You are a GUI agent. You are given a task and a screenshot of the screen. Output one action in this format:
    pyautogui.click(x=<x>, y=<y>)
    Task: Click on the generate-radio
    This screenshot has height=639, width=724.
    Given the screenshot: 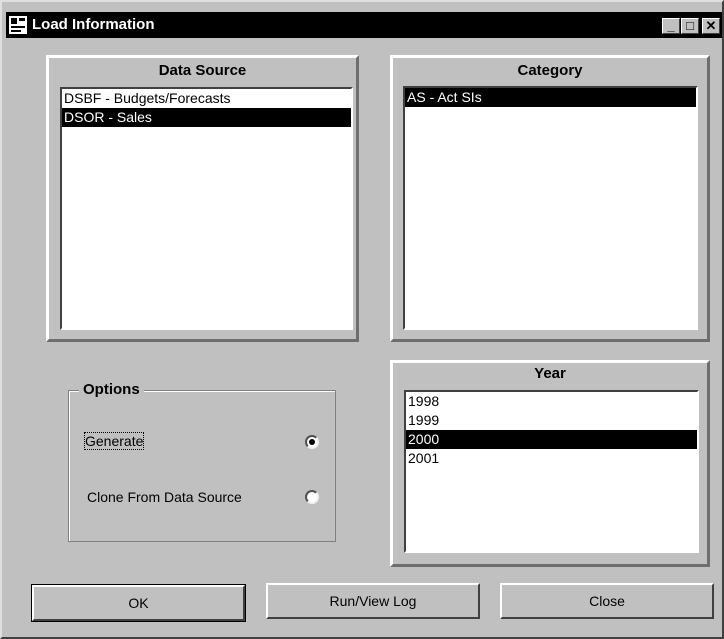 What is the action you would take?
    pyautogui.click(x=312, y=442)
    